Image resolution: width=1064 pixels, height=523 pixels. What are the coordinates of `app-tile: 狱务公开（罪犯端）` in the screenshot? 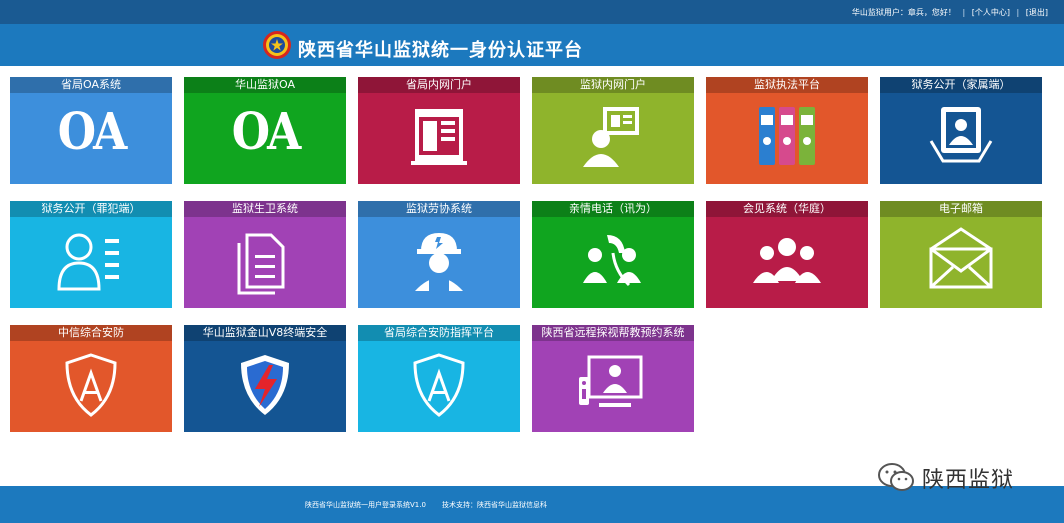 It's located at (91, 254).